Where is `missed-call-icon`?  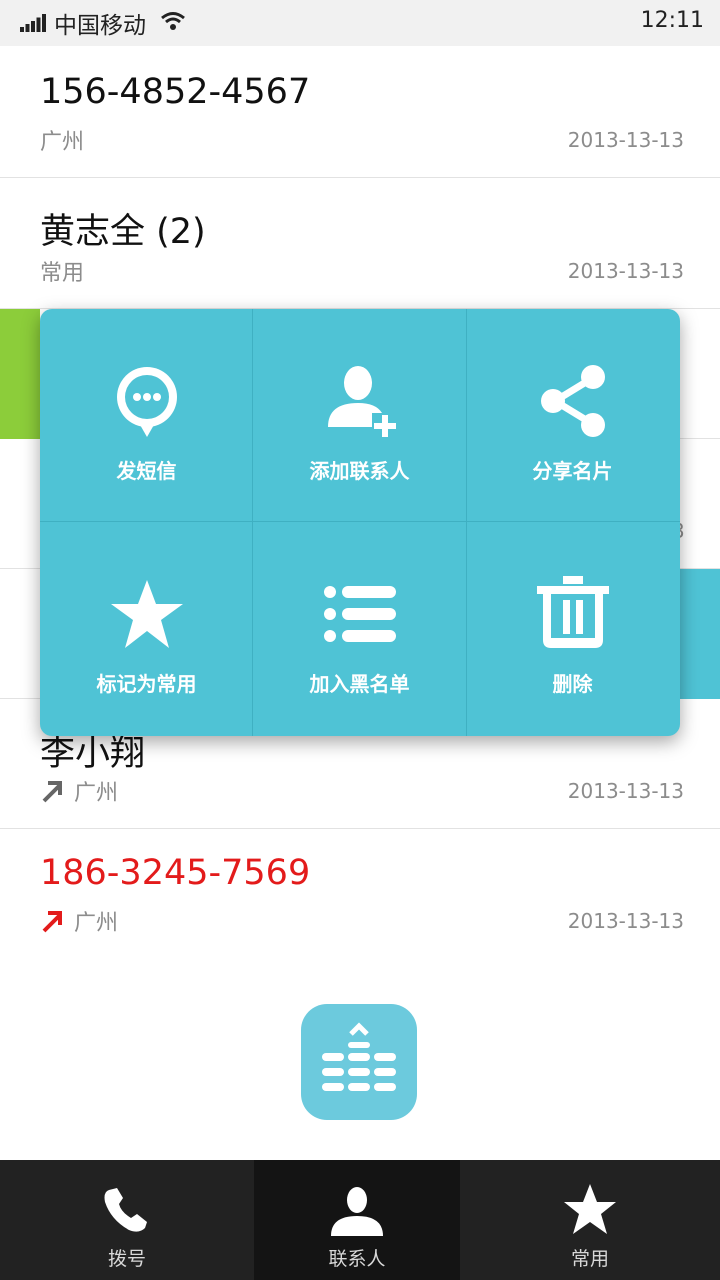 missed-call-icon is located at coordinates (52, 922).